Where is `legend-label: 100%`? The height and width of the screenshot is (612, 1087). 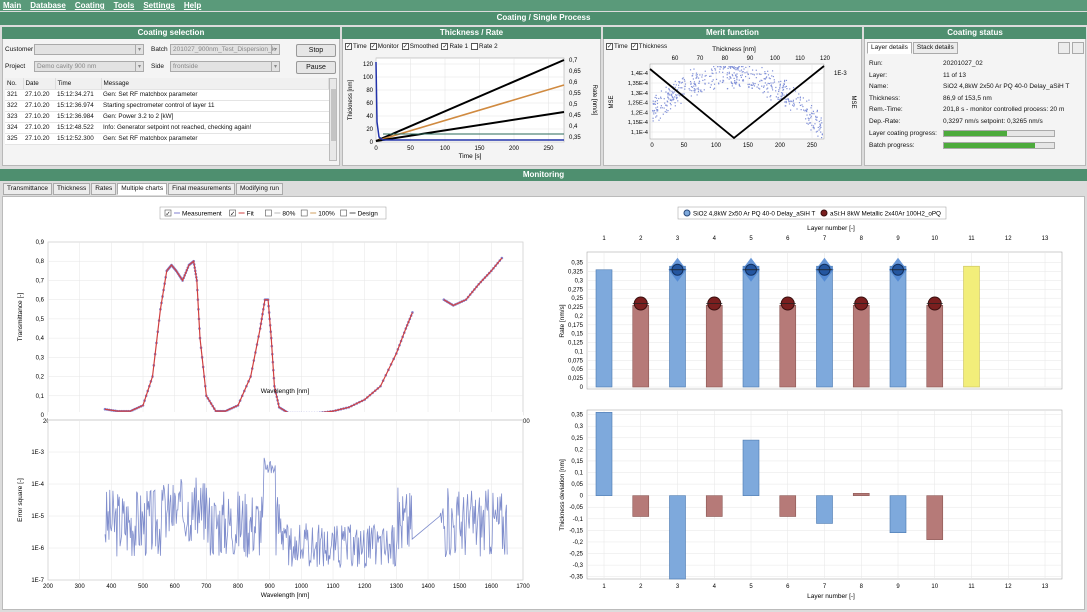 legend-label: 100% is located at coordinates (326, 214).